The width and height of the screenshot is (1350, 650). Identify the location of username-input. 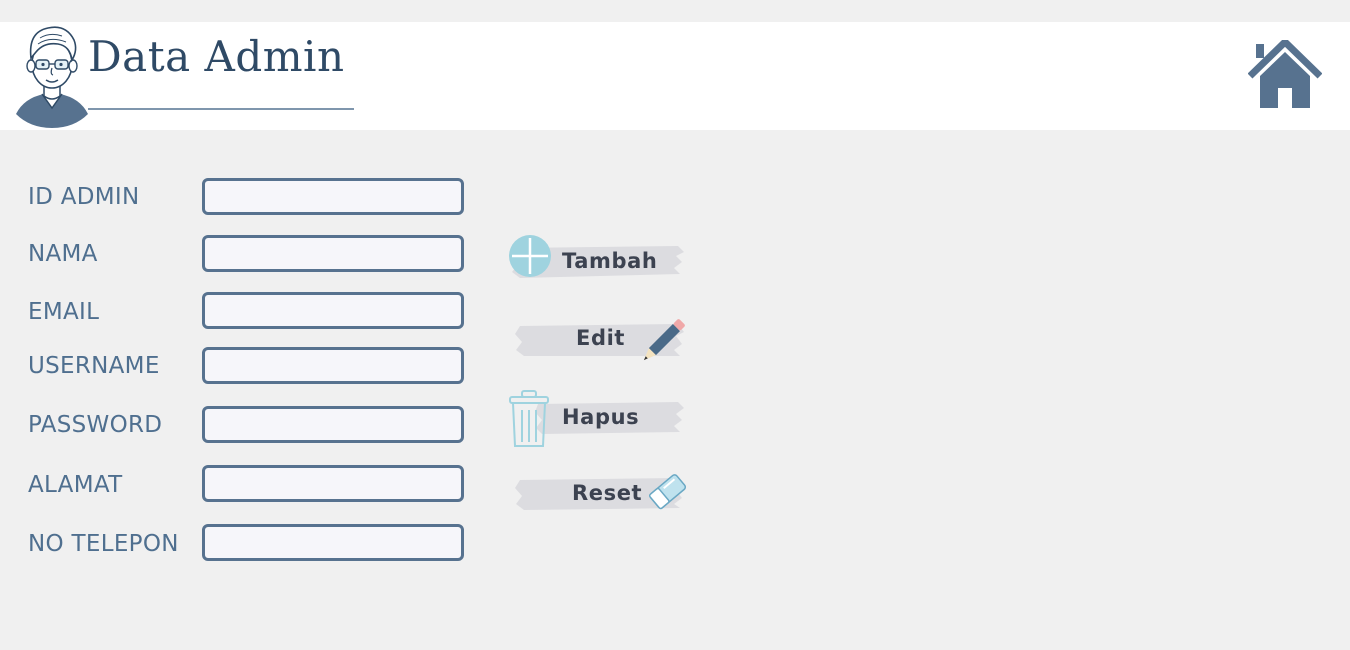
(333, 365).